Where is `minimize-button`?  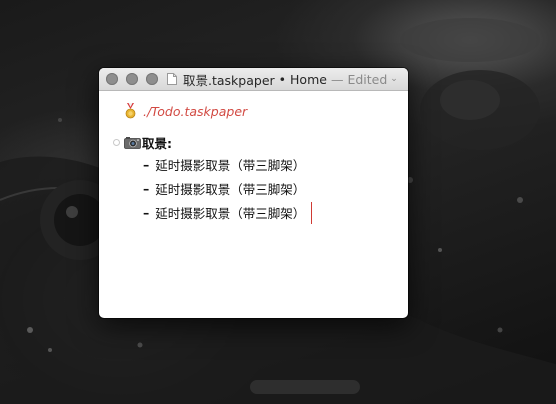 minimize-button is located at coordinates (132, 79).